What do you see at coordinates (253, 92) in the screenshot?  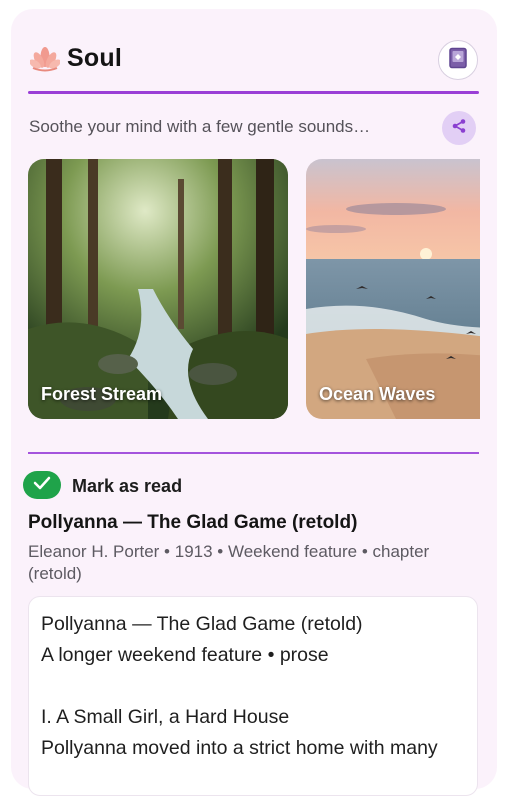 I see `header-divider` at bounding box center [253, 92].